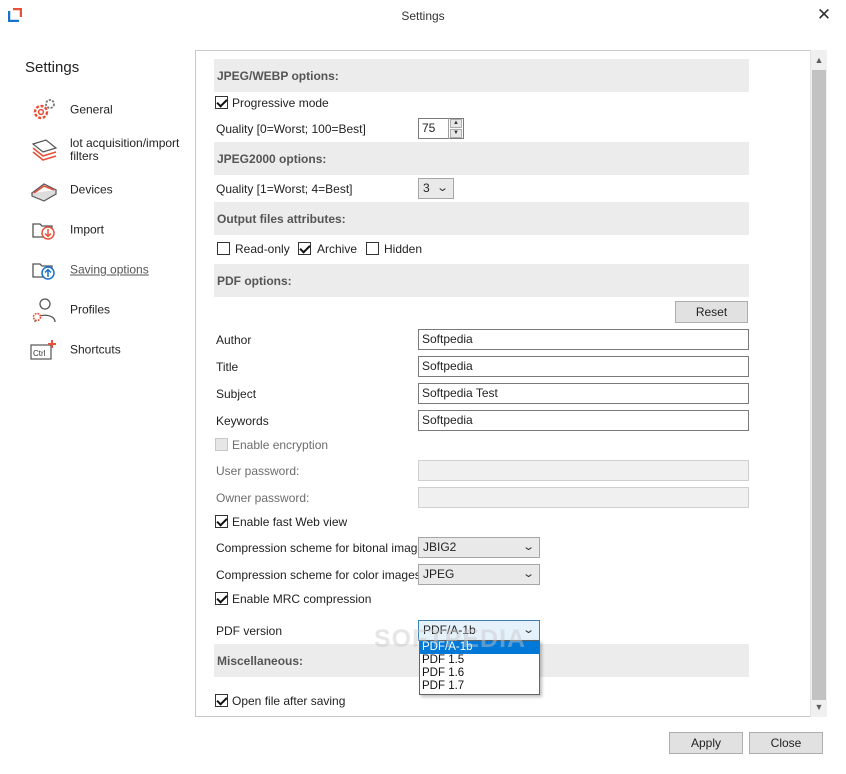  Describe the element at coordinates (291, 129) in the screenshot. I see `jpeg-quality-label: Quality [0=Worst; 100=Best]` at that location.